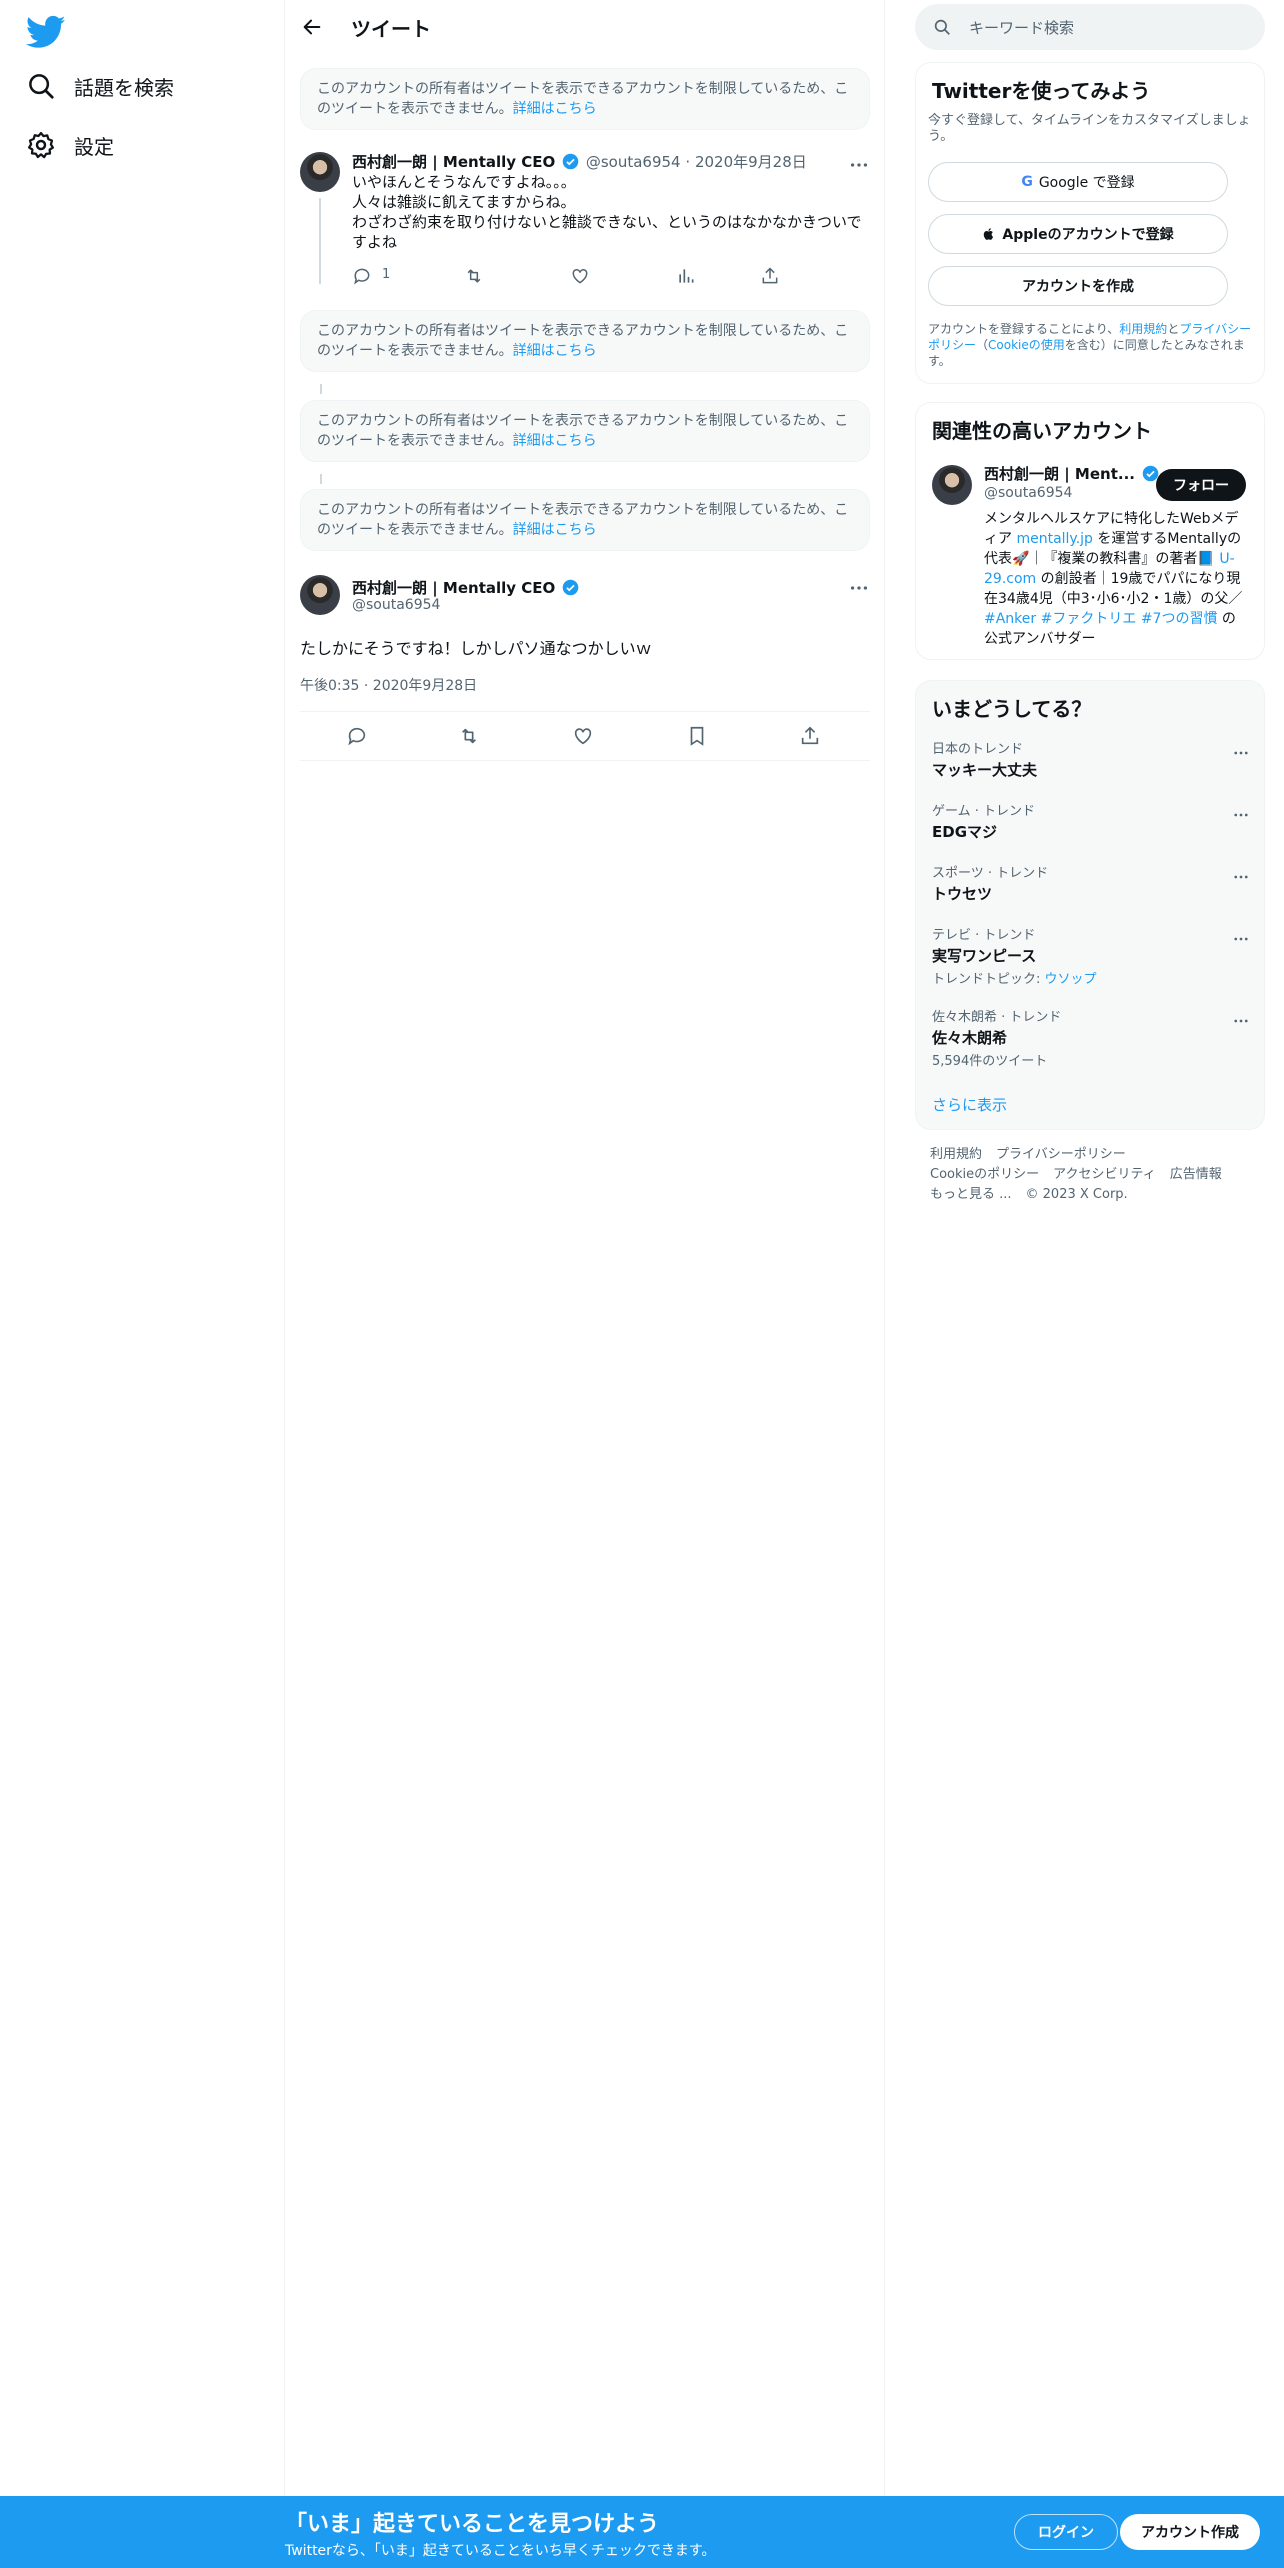  What do you see at coordinates (1076, 1194) in the screenshot?
I see `copyright: © 2023 X Corp.` at bounding box center [1076, 1194].